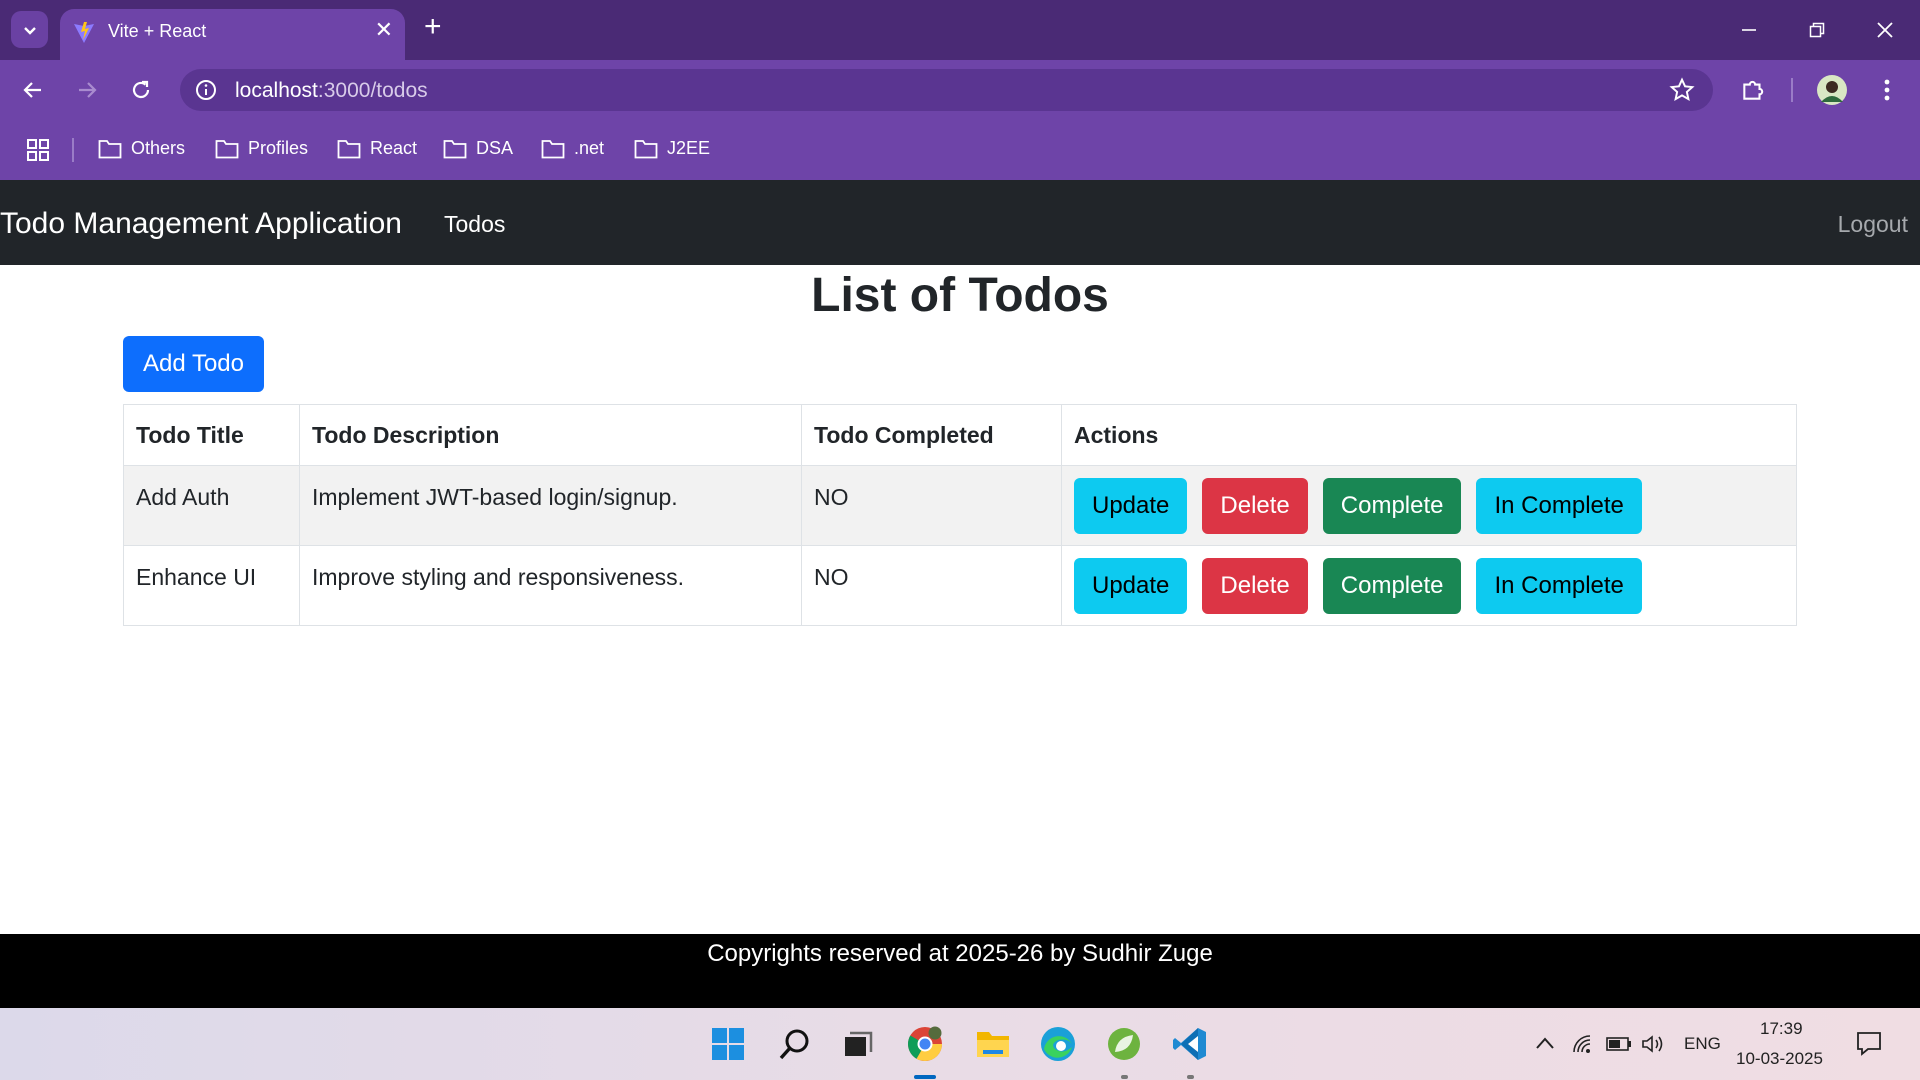 This screenshot has height=1080, width=1920. I want to click on extensions-button, so click(1753, 90).